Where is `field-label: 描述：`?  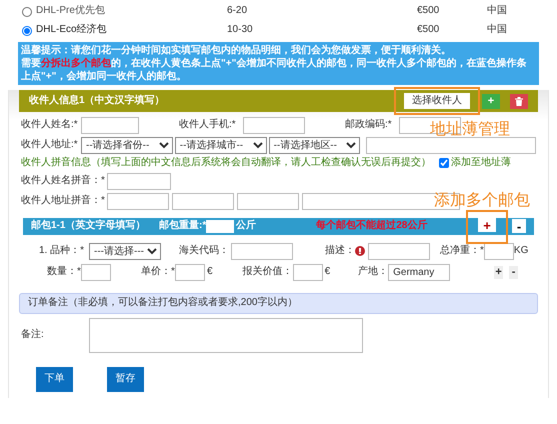
field-label: 描述： is located at coordinates (340, 251).